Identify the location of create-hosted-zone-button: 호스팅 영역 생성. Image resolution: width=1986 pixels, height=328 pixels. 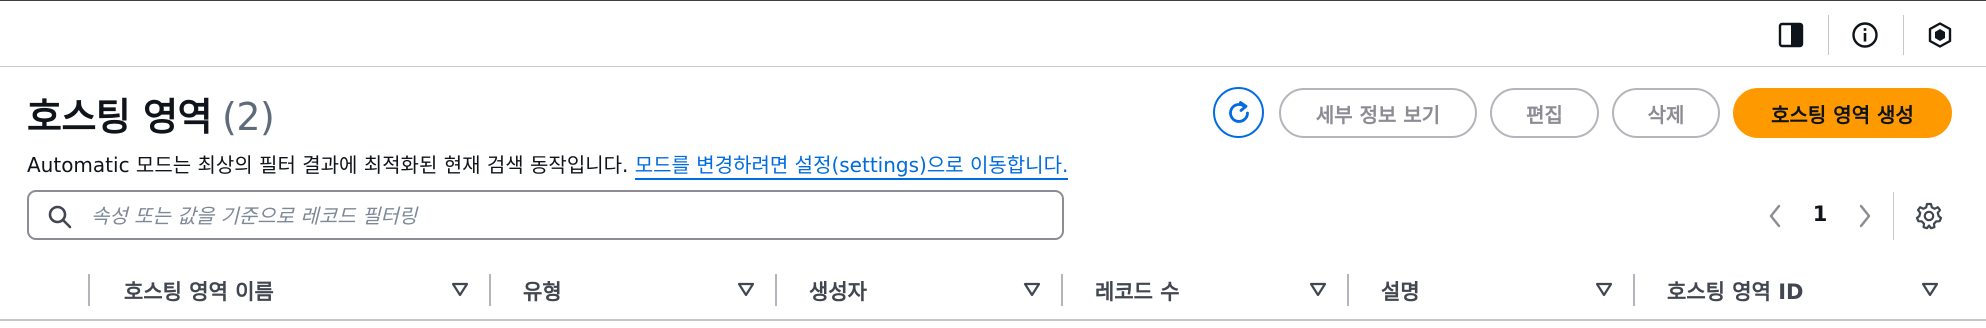
(1842, 113).